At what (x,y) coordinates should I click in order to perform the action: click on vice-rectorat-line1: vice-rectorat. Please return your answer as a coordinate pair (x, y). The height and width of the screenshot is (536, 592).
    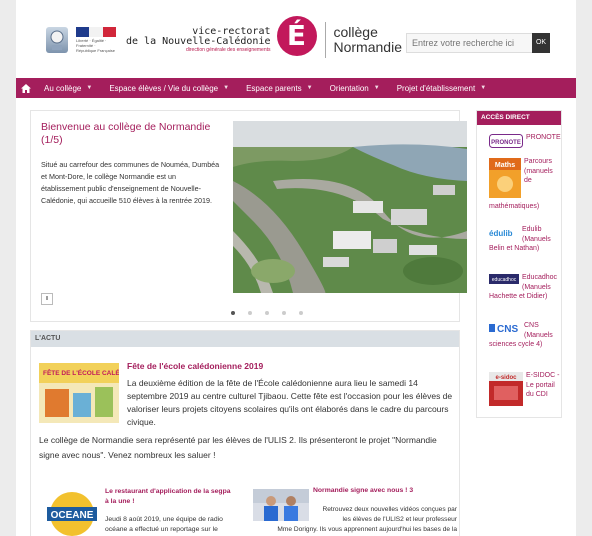
    Looking at the image, I should click on (231, 31).